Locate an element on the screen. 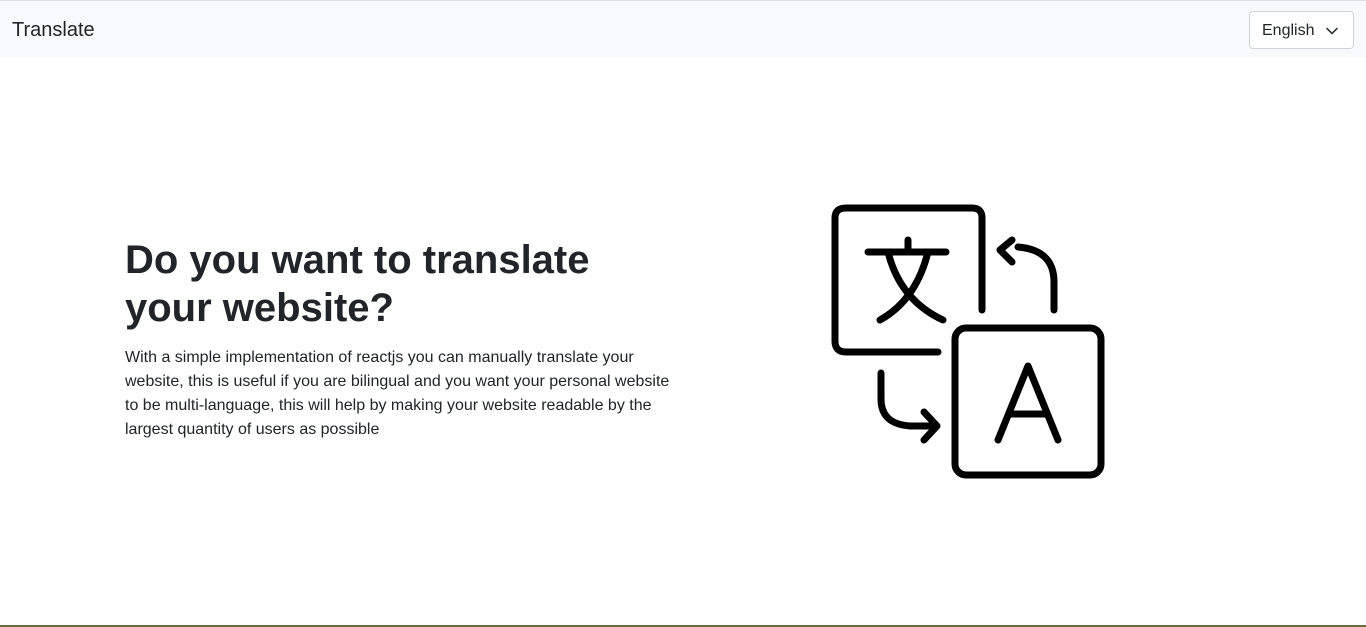 This screenshot has height=627, width=1366. navbar-brand: Translate is located at coordinates (53, 30).